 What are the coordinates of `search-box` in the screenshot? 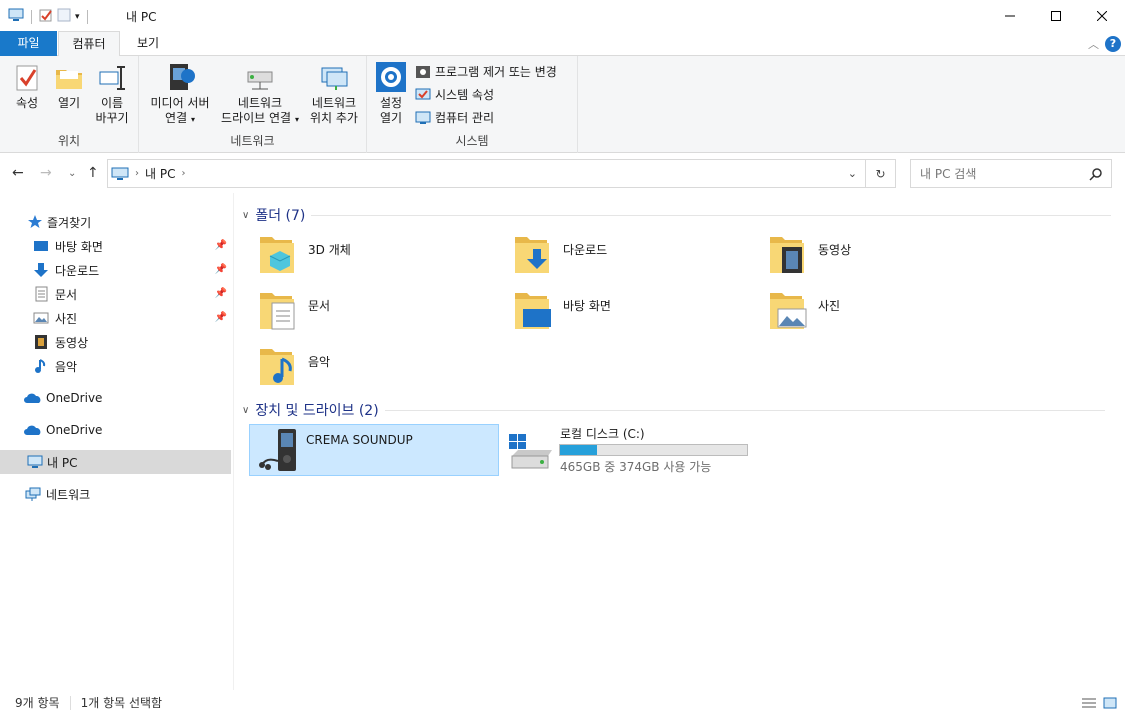 It's located at (1011, 173).